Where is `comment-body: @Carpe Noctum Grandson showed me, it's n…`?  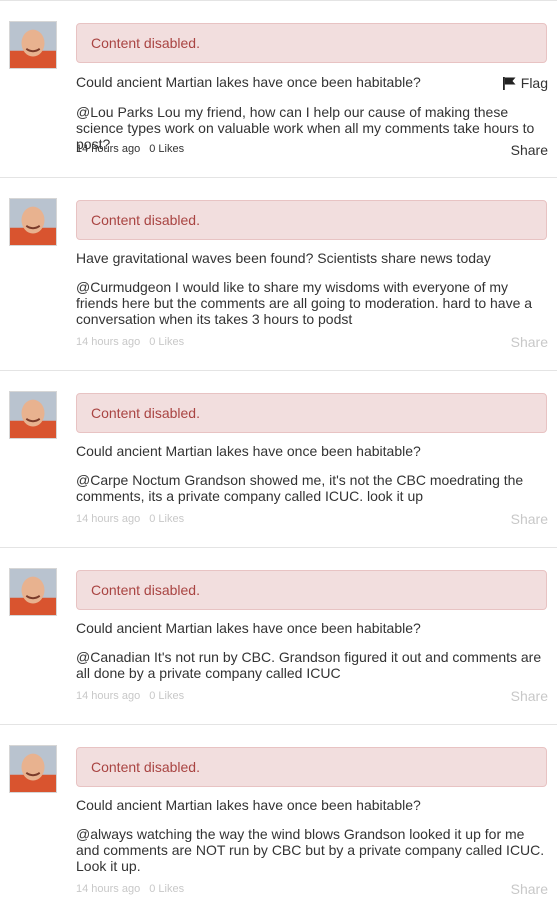
comment-body: @Carpe Noctum Grandson showed me, it's n… is located at coordinates (300, 488).